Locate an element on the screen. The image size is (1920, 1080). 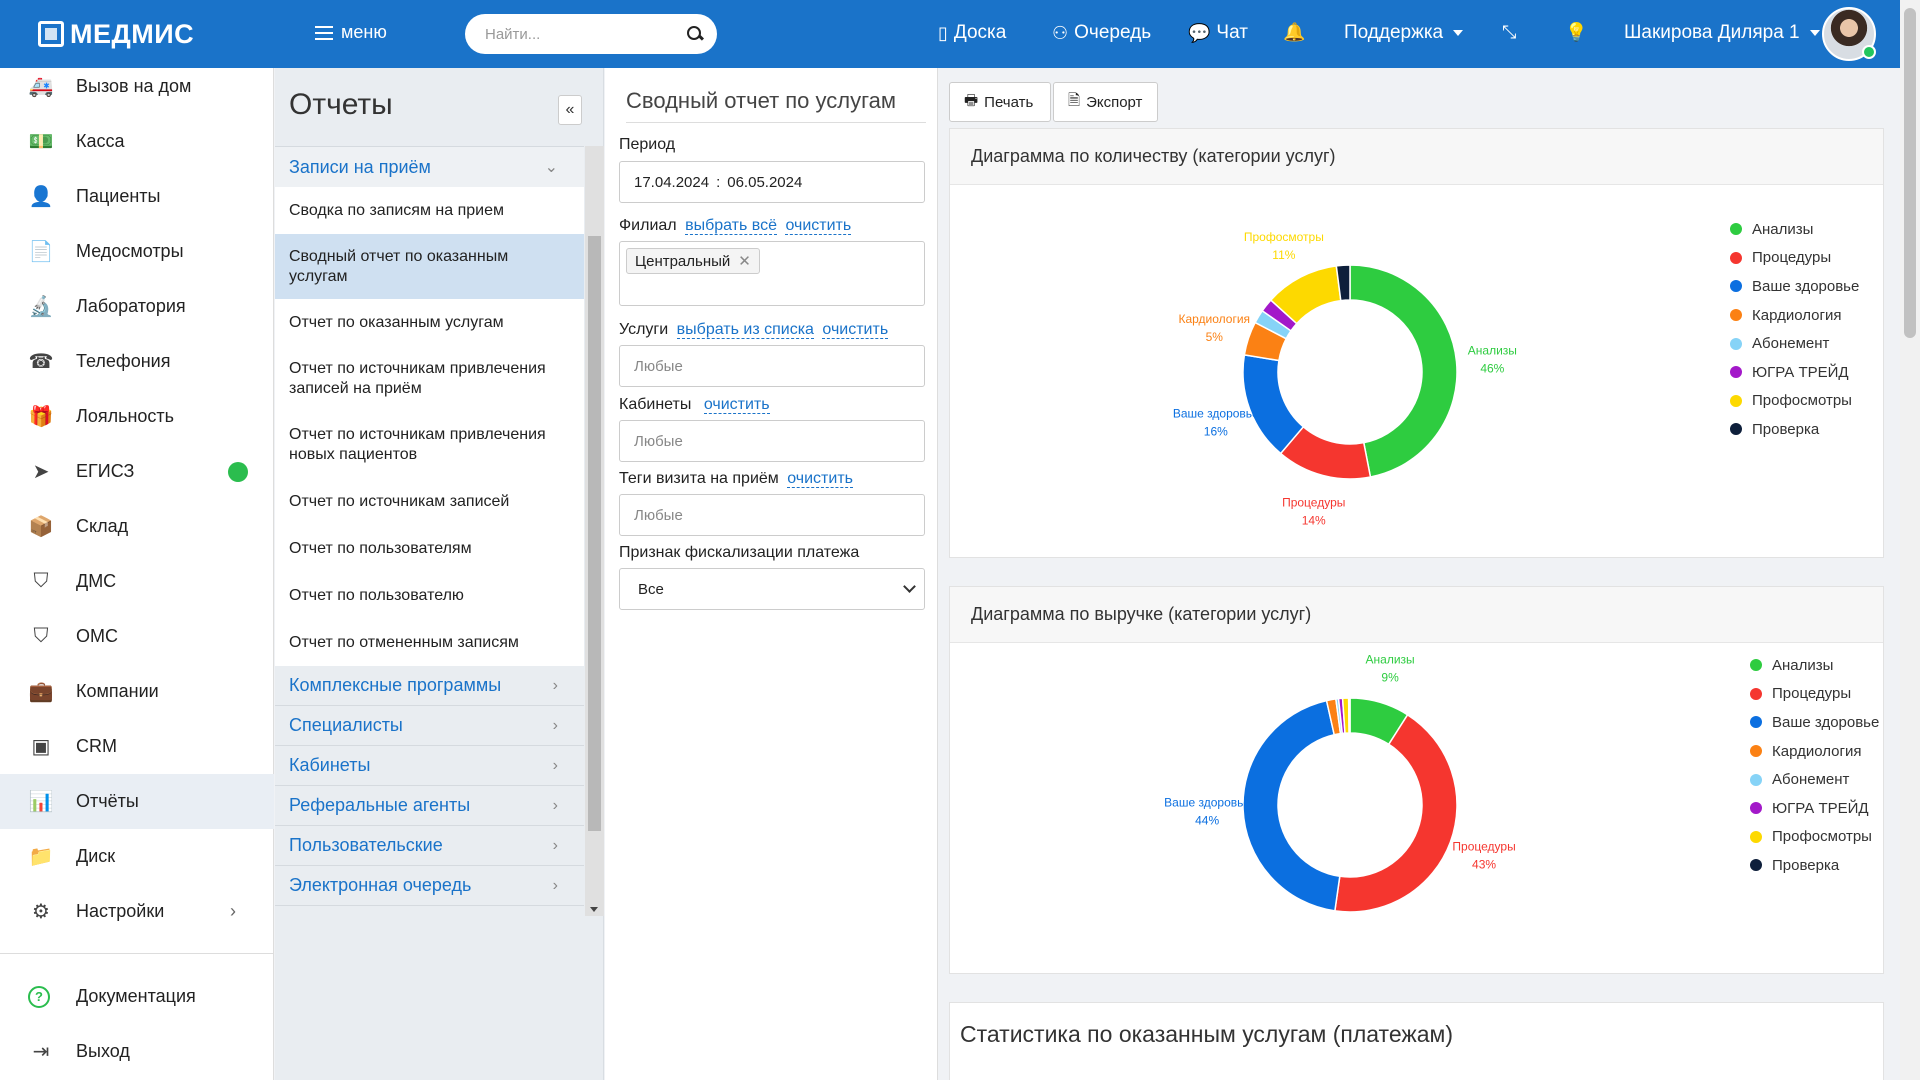
report-item: Отчет по оказанным услугам is located at coordinates (429, 322).